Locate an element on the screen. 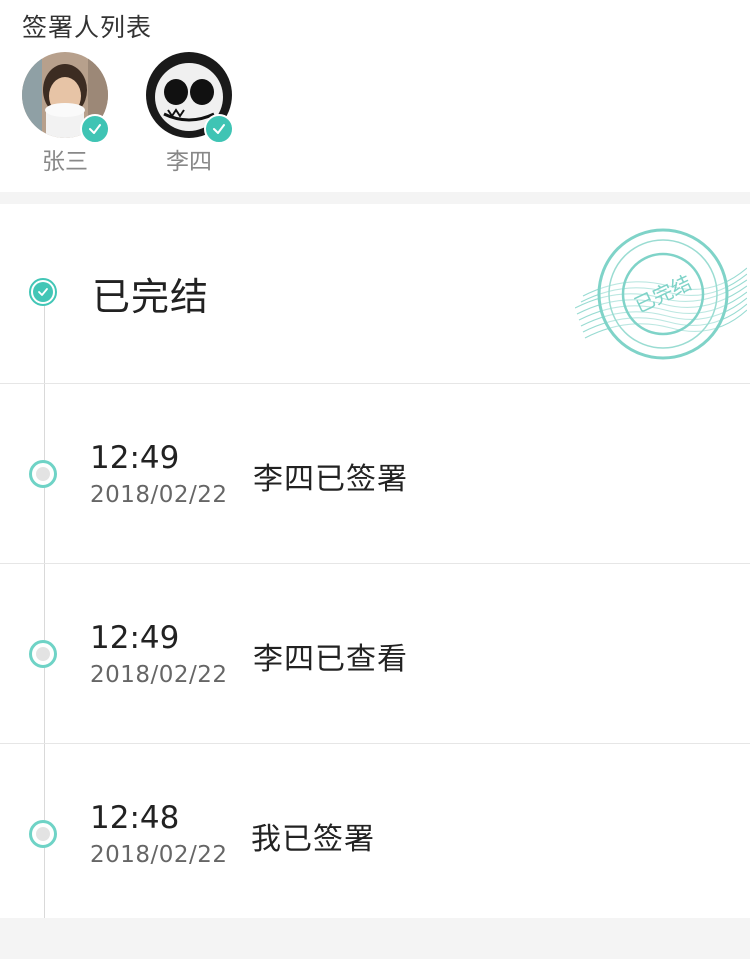  signer-name: 李四 is located at coordinates (189, 162).